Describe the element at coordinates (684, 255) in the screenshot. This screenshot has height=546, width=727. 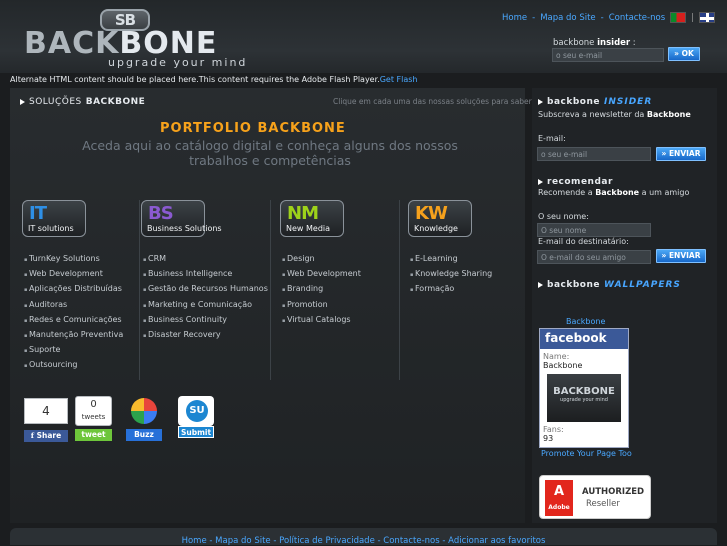
I see `send2-label: ENVIAR` at that location.